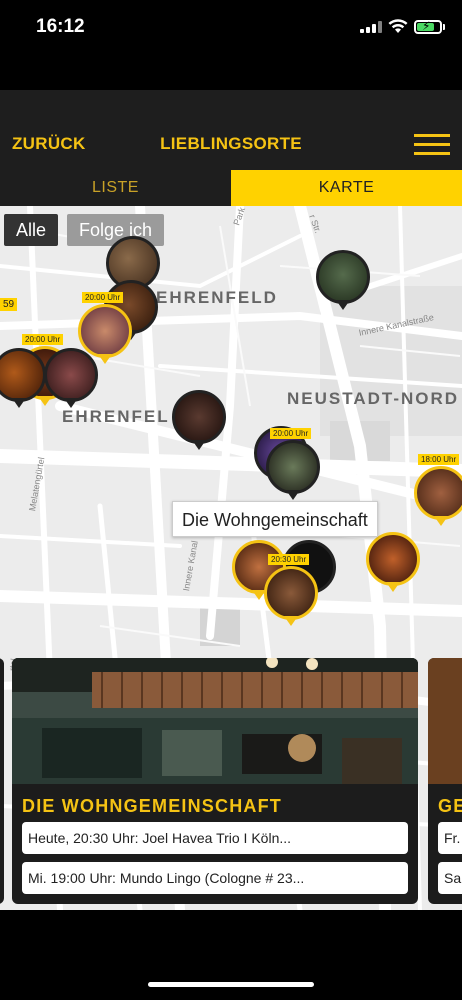  I want to click on view-tabs: LISTE KARTE, so click(231, 188).